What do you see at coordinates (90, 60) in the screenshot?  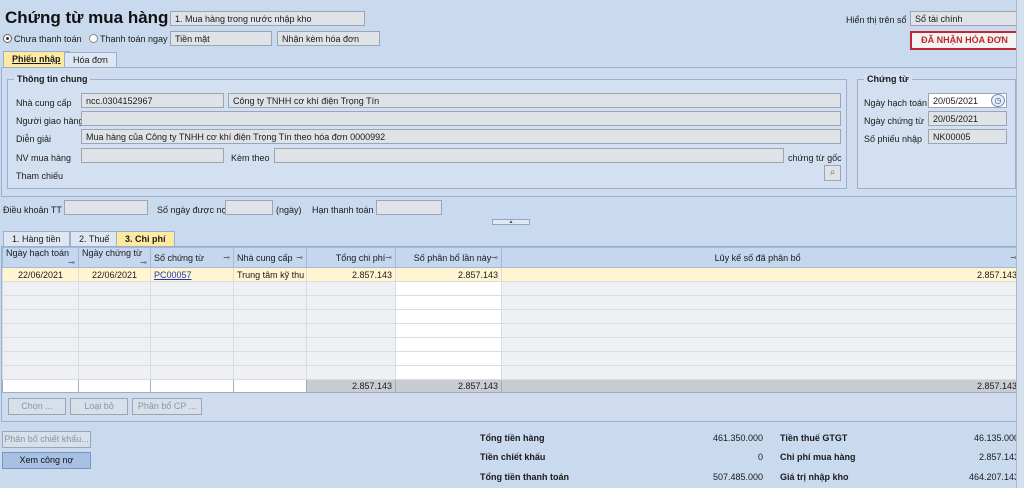 I see `tab-invoice: Hóa đơn` at bounding box center [90, 60].